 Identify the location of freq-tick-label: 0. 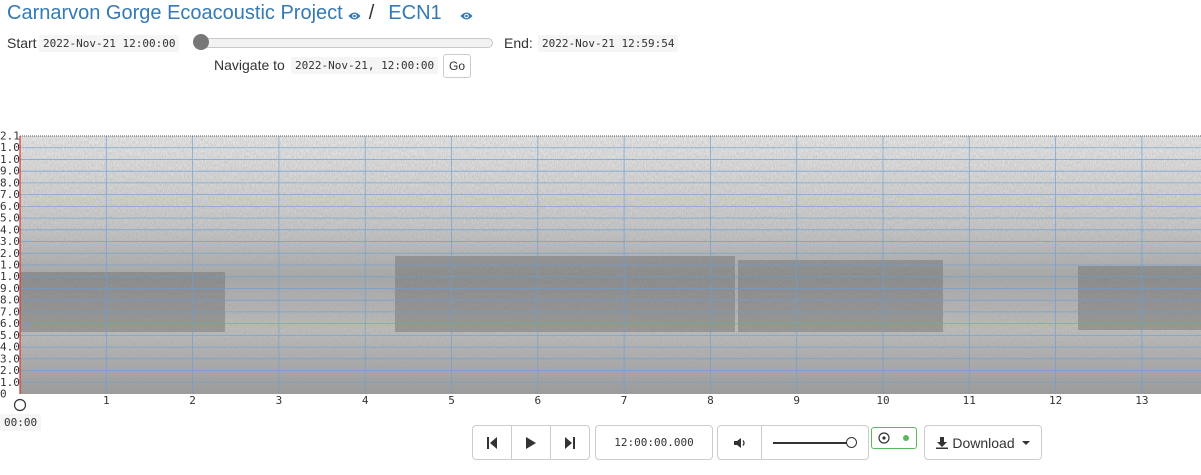
(3, 394).